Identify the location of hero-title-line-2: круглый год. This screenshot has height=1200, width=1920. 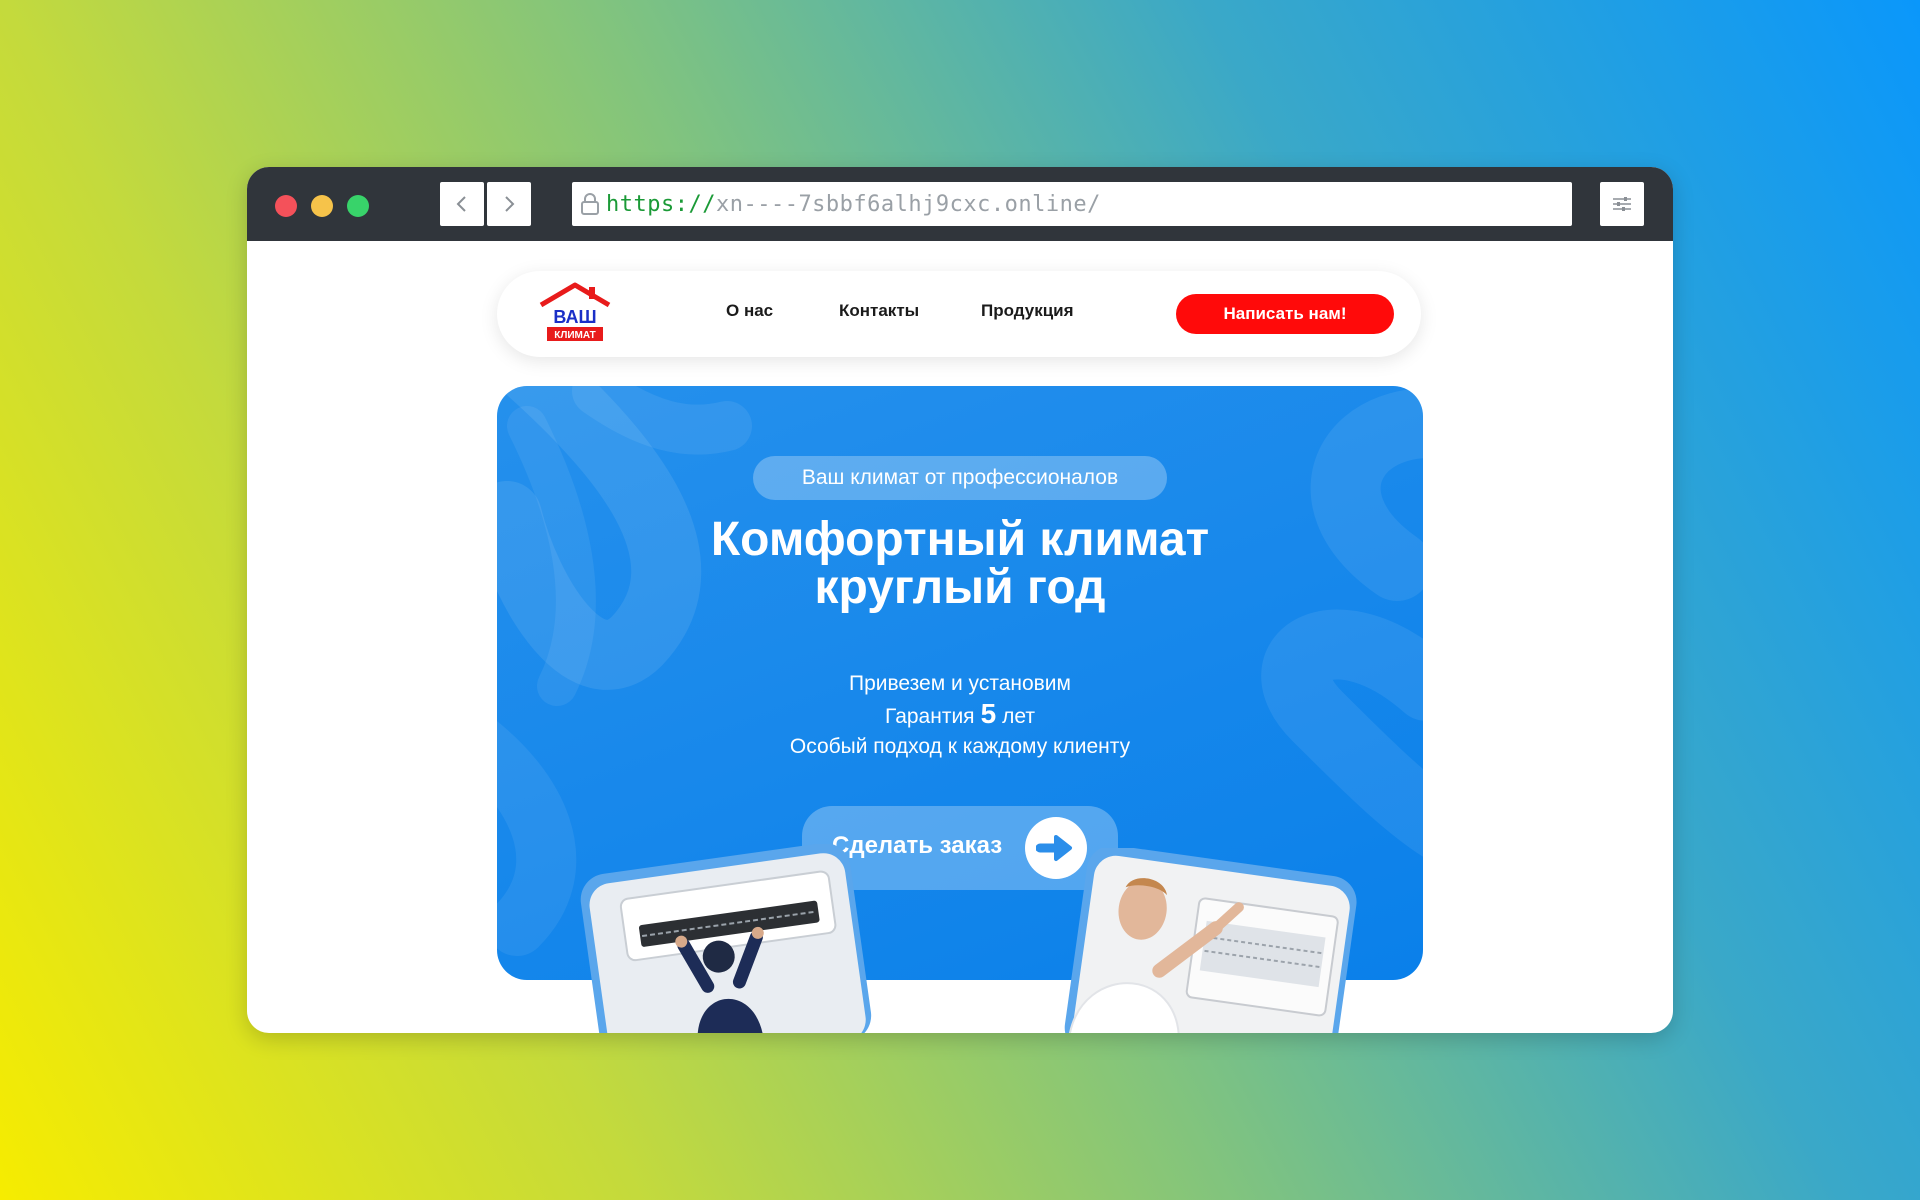
(960, 587).